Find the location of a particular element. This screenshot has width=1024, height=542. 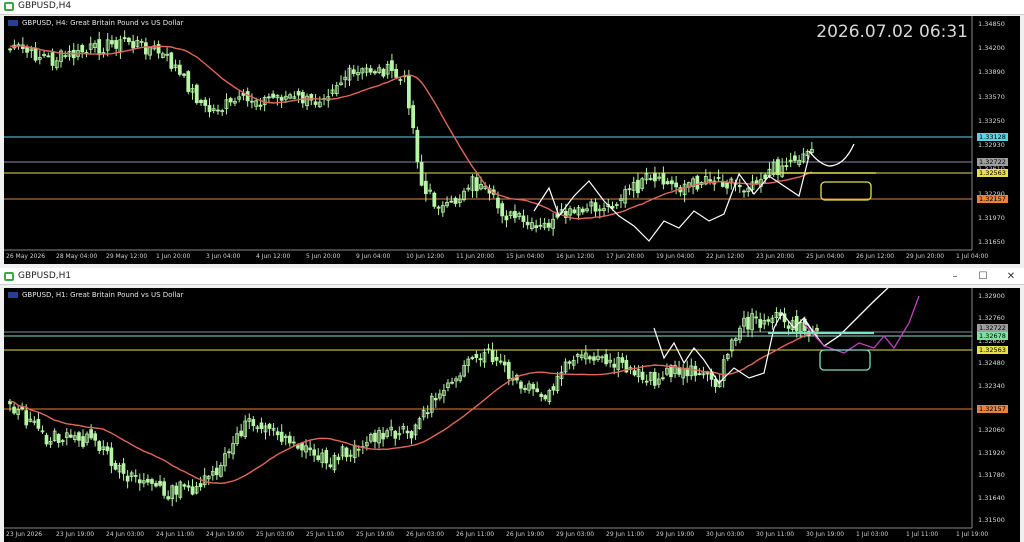

time-tick-label: 1 Jul 04:00 is located at coordinates (972, 256).